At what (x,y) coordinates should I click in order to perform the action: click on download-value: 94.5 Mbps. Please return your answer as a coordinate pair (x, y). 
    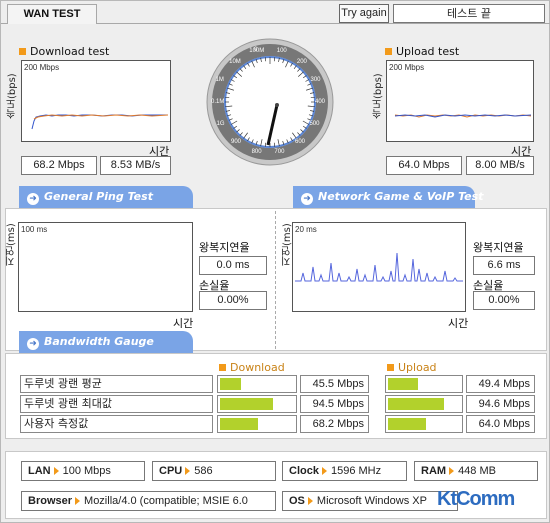
    Looking at the image, I should click on (334, 404).